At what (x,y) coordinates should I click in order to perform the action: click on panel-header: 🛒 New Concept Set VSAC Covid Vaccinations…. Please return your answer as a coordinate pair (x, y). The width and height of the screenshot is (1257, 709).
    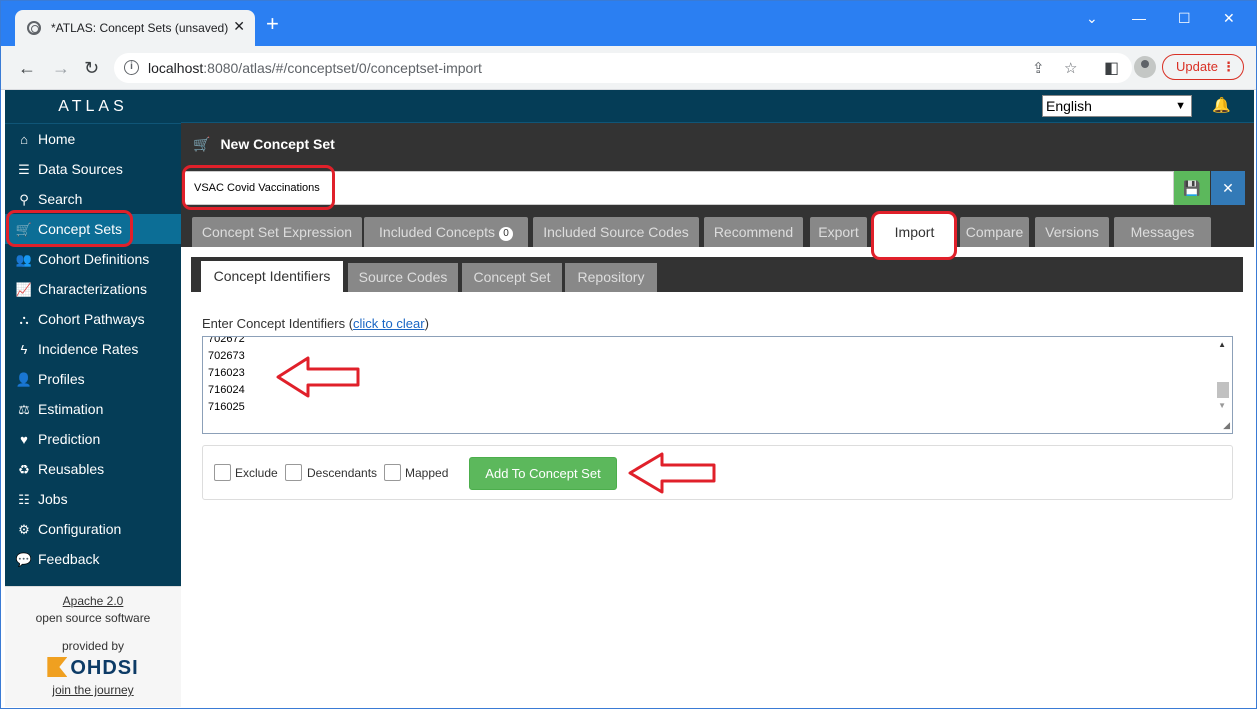
    Looking at the image, I should click on (717, 185).